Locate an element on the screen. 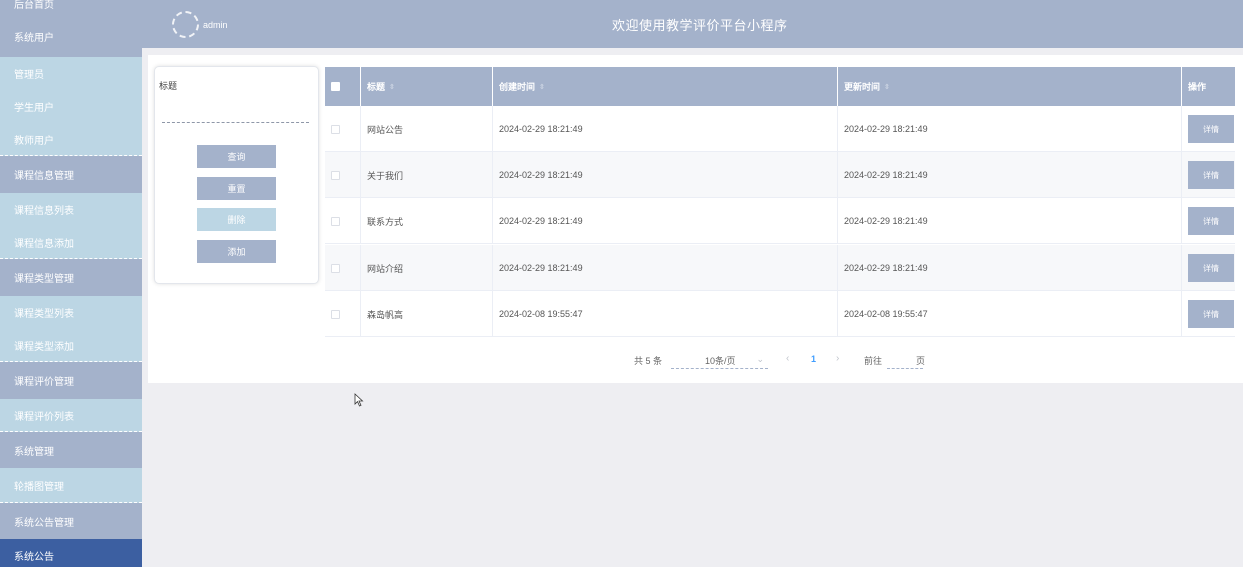  sidebar-group-course-review: 课程评价管理 is located at coordinates (71, 380).